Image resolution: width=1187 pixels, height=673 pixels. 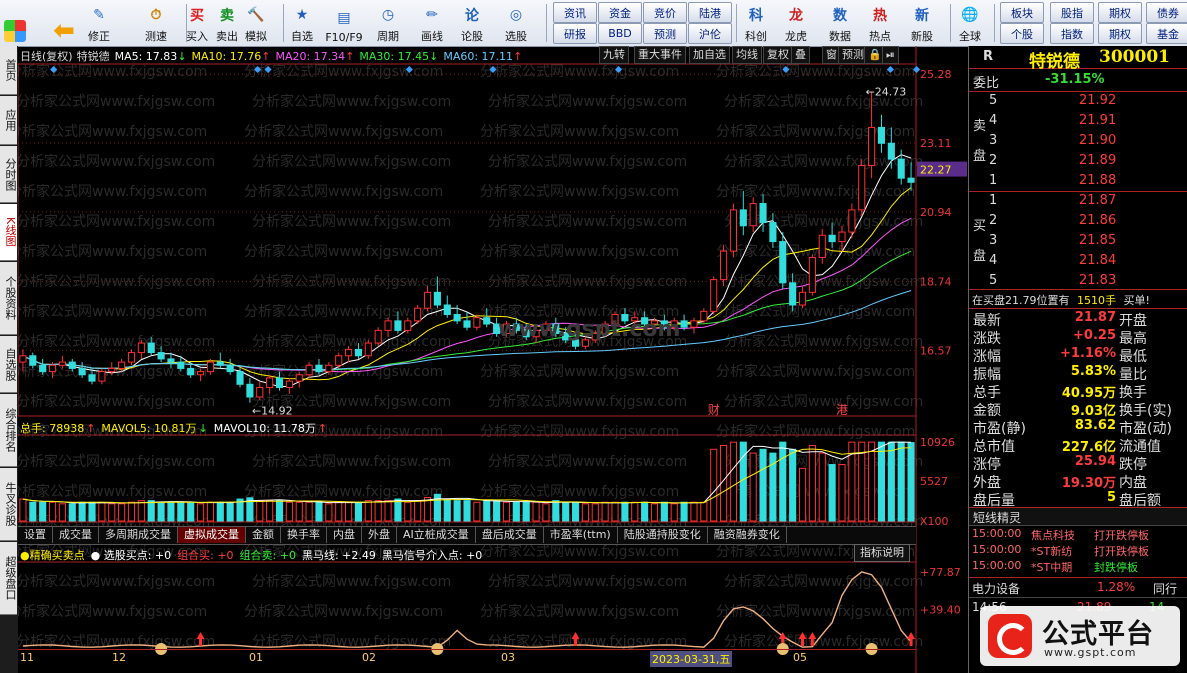 What do you see at coordinates (99, 23) in the screenshot?
I see `toolbar-0-button: ✎ 修正` at bounding box center [99, 23].